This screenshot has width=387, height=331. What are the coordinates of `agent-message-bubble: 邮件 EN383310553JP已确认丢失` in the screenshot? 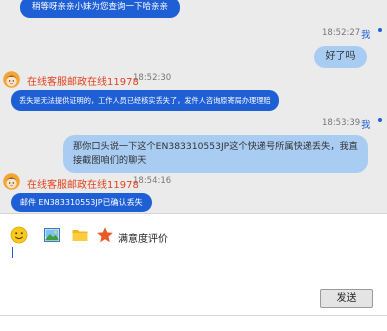 It's located at (81, 202).